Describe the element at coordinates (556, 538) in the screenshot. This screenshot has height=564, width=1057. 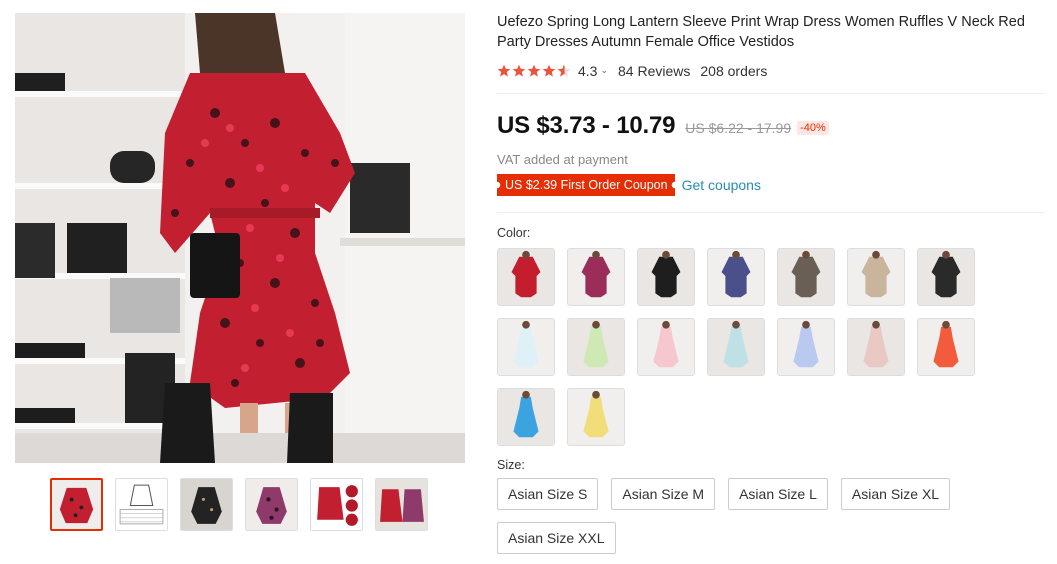
I see `size-option-xxl: Asian Size XXL` at that location.